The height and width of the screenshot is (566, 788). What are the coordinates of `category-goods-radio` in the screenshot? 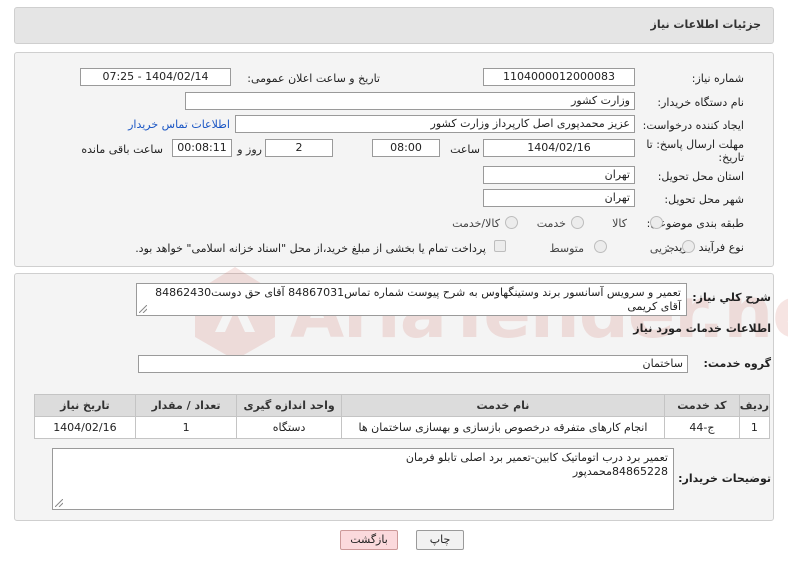 It's located at (656, 222).